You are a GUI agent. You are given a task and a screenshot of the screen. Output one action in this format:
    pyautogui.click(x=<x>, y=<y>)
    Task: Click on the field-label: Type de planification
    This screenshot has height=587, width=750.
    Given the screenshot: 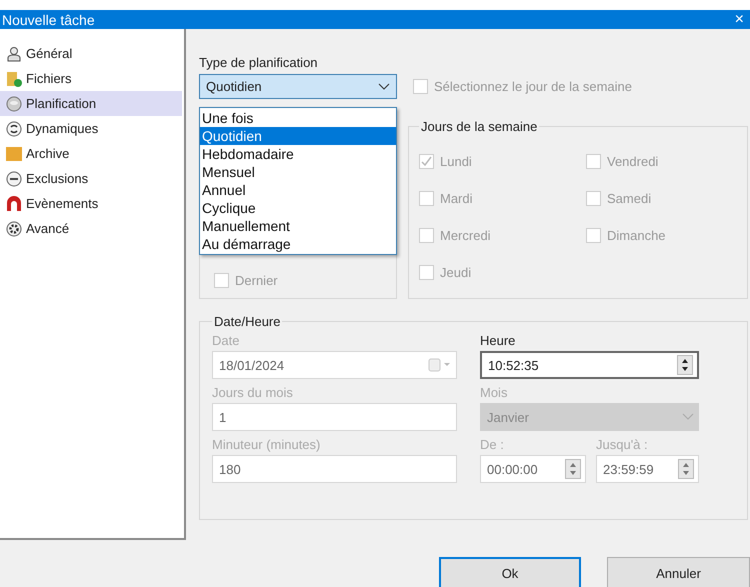 What is the action you would take?
    pyautogui.click(x=259, y=62)
    